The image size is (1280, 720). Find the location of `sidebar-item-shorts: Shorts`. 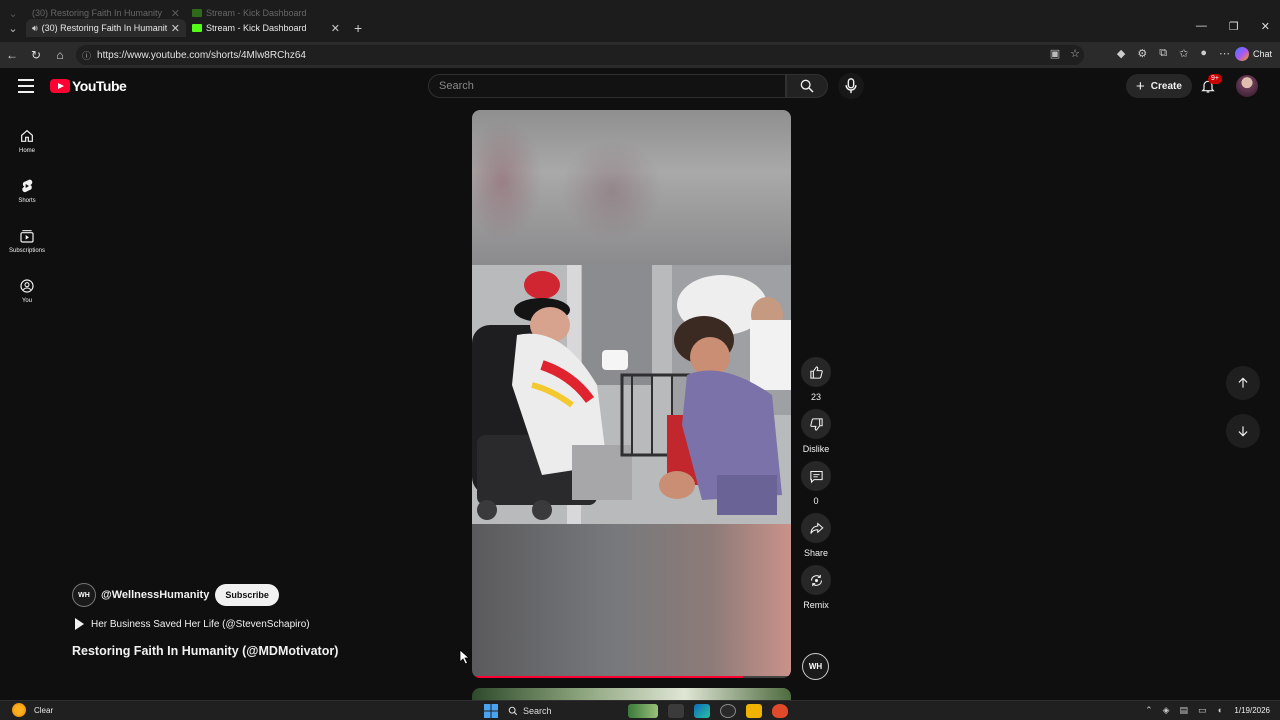

sidebar-item-shorts: Shorts is located at coordinates (27, 191).